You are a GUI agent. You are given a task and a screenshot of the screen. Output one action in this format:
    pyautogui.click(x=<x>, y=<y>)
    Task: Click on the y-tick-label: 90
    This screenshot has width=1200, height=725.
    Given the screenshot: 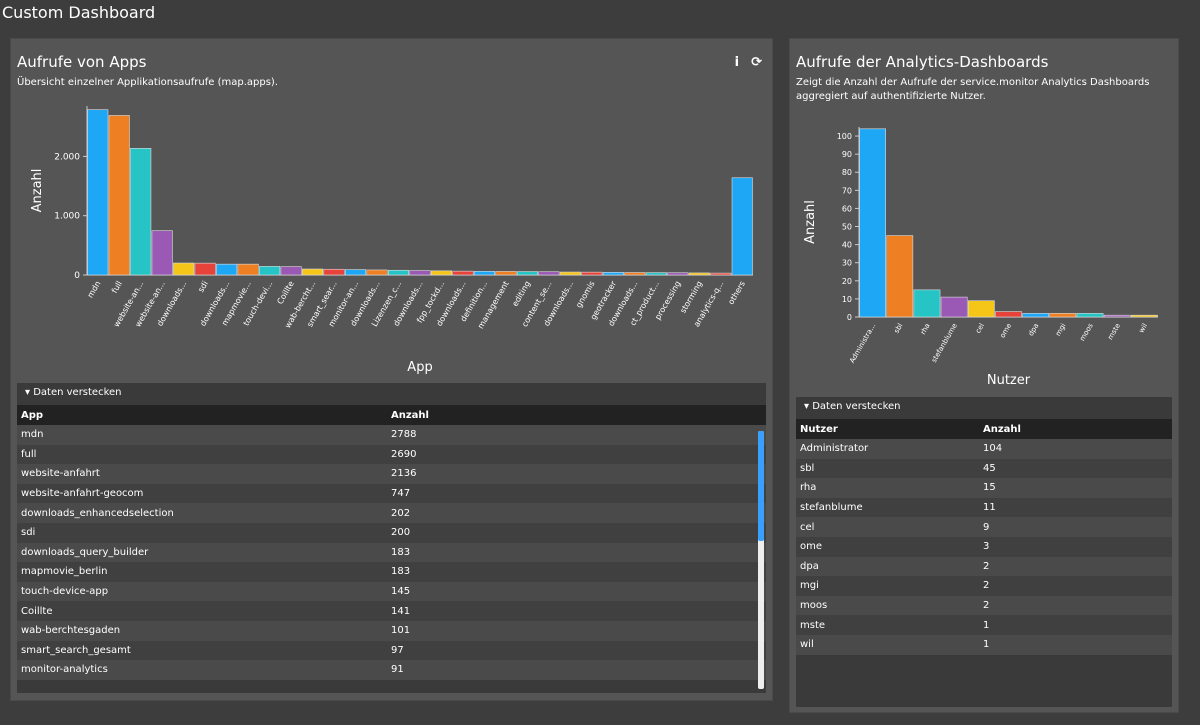 What is the action you would take?
    pyautogui.click(x=847, y=154)
    